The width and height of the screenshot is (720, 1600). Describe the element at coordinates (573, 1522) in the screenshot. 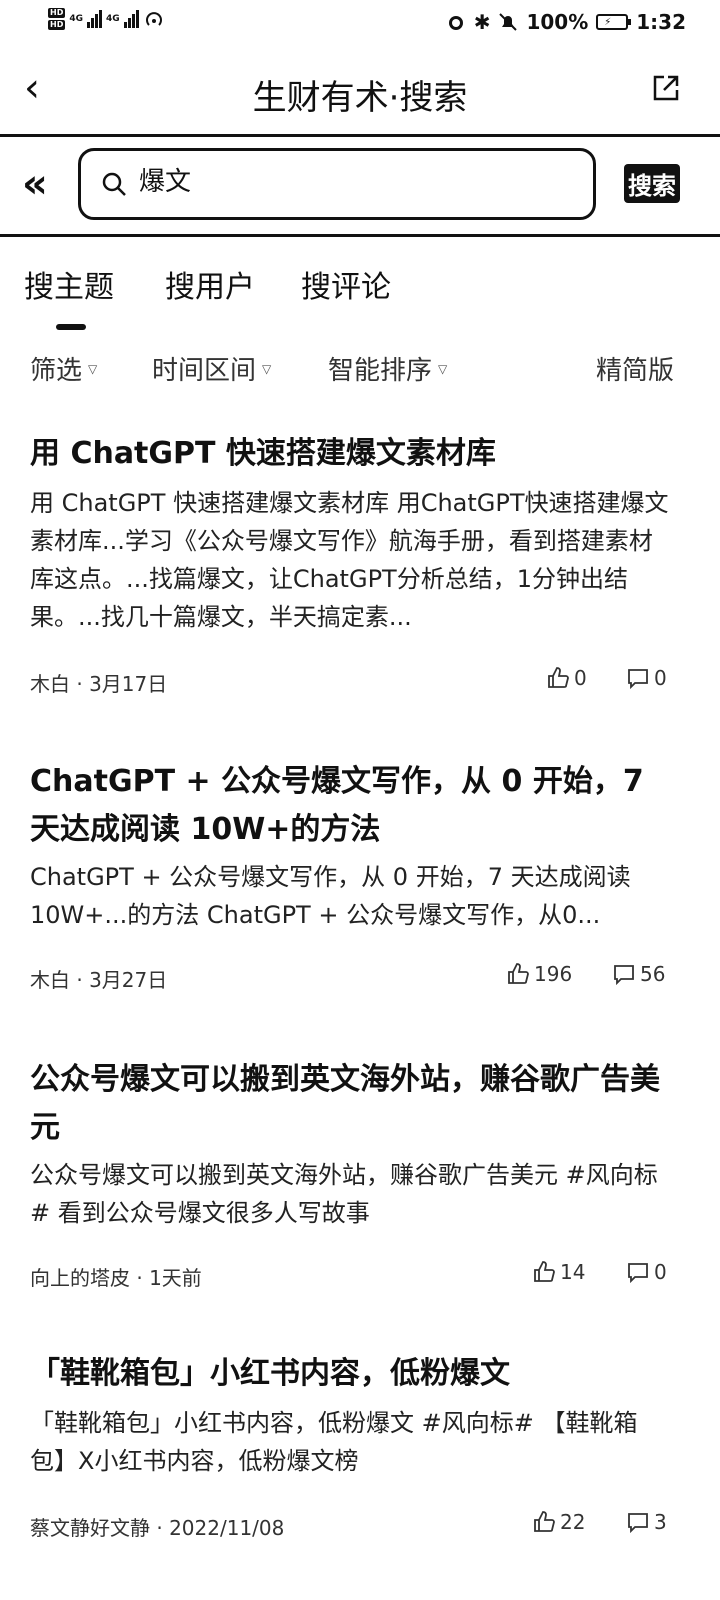

I see `like-count: 22` at that location.